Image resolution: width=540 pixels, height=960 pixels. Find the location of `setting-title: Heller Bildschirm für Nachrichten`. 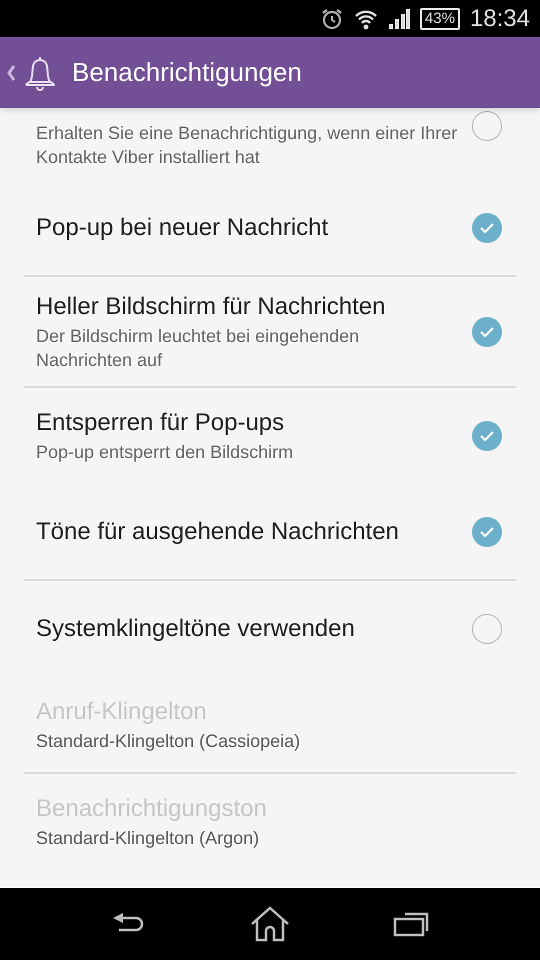

setting-title: Heller Bildschirm für Nachrichten is located at coordinates (211, 307).